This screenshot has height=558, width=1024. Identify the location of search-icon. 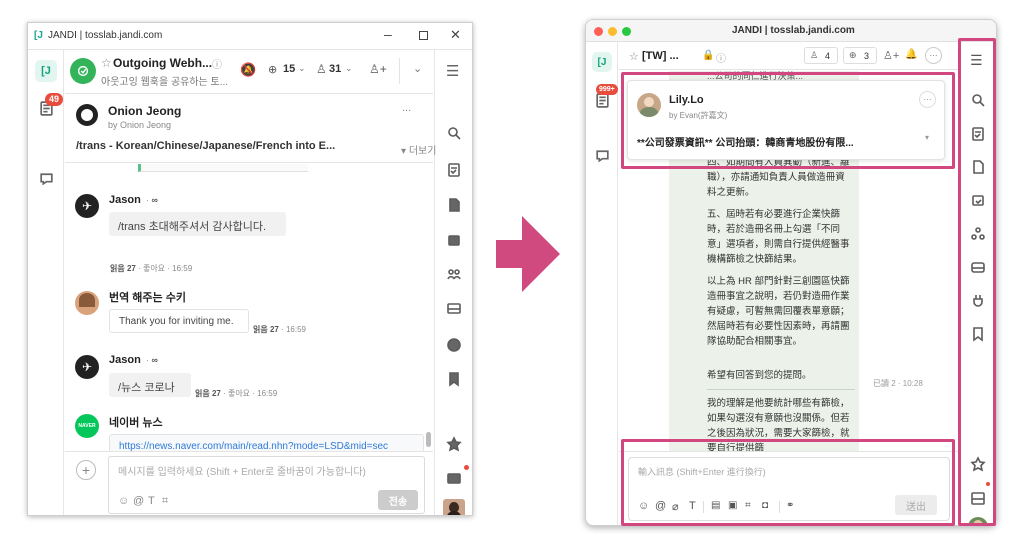
(454, 133).